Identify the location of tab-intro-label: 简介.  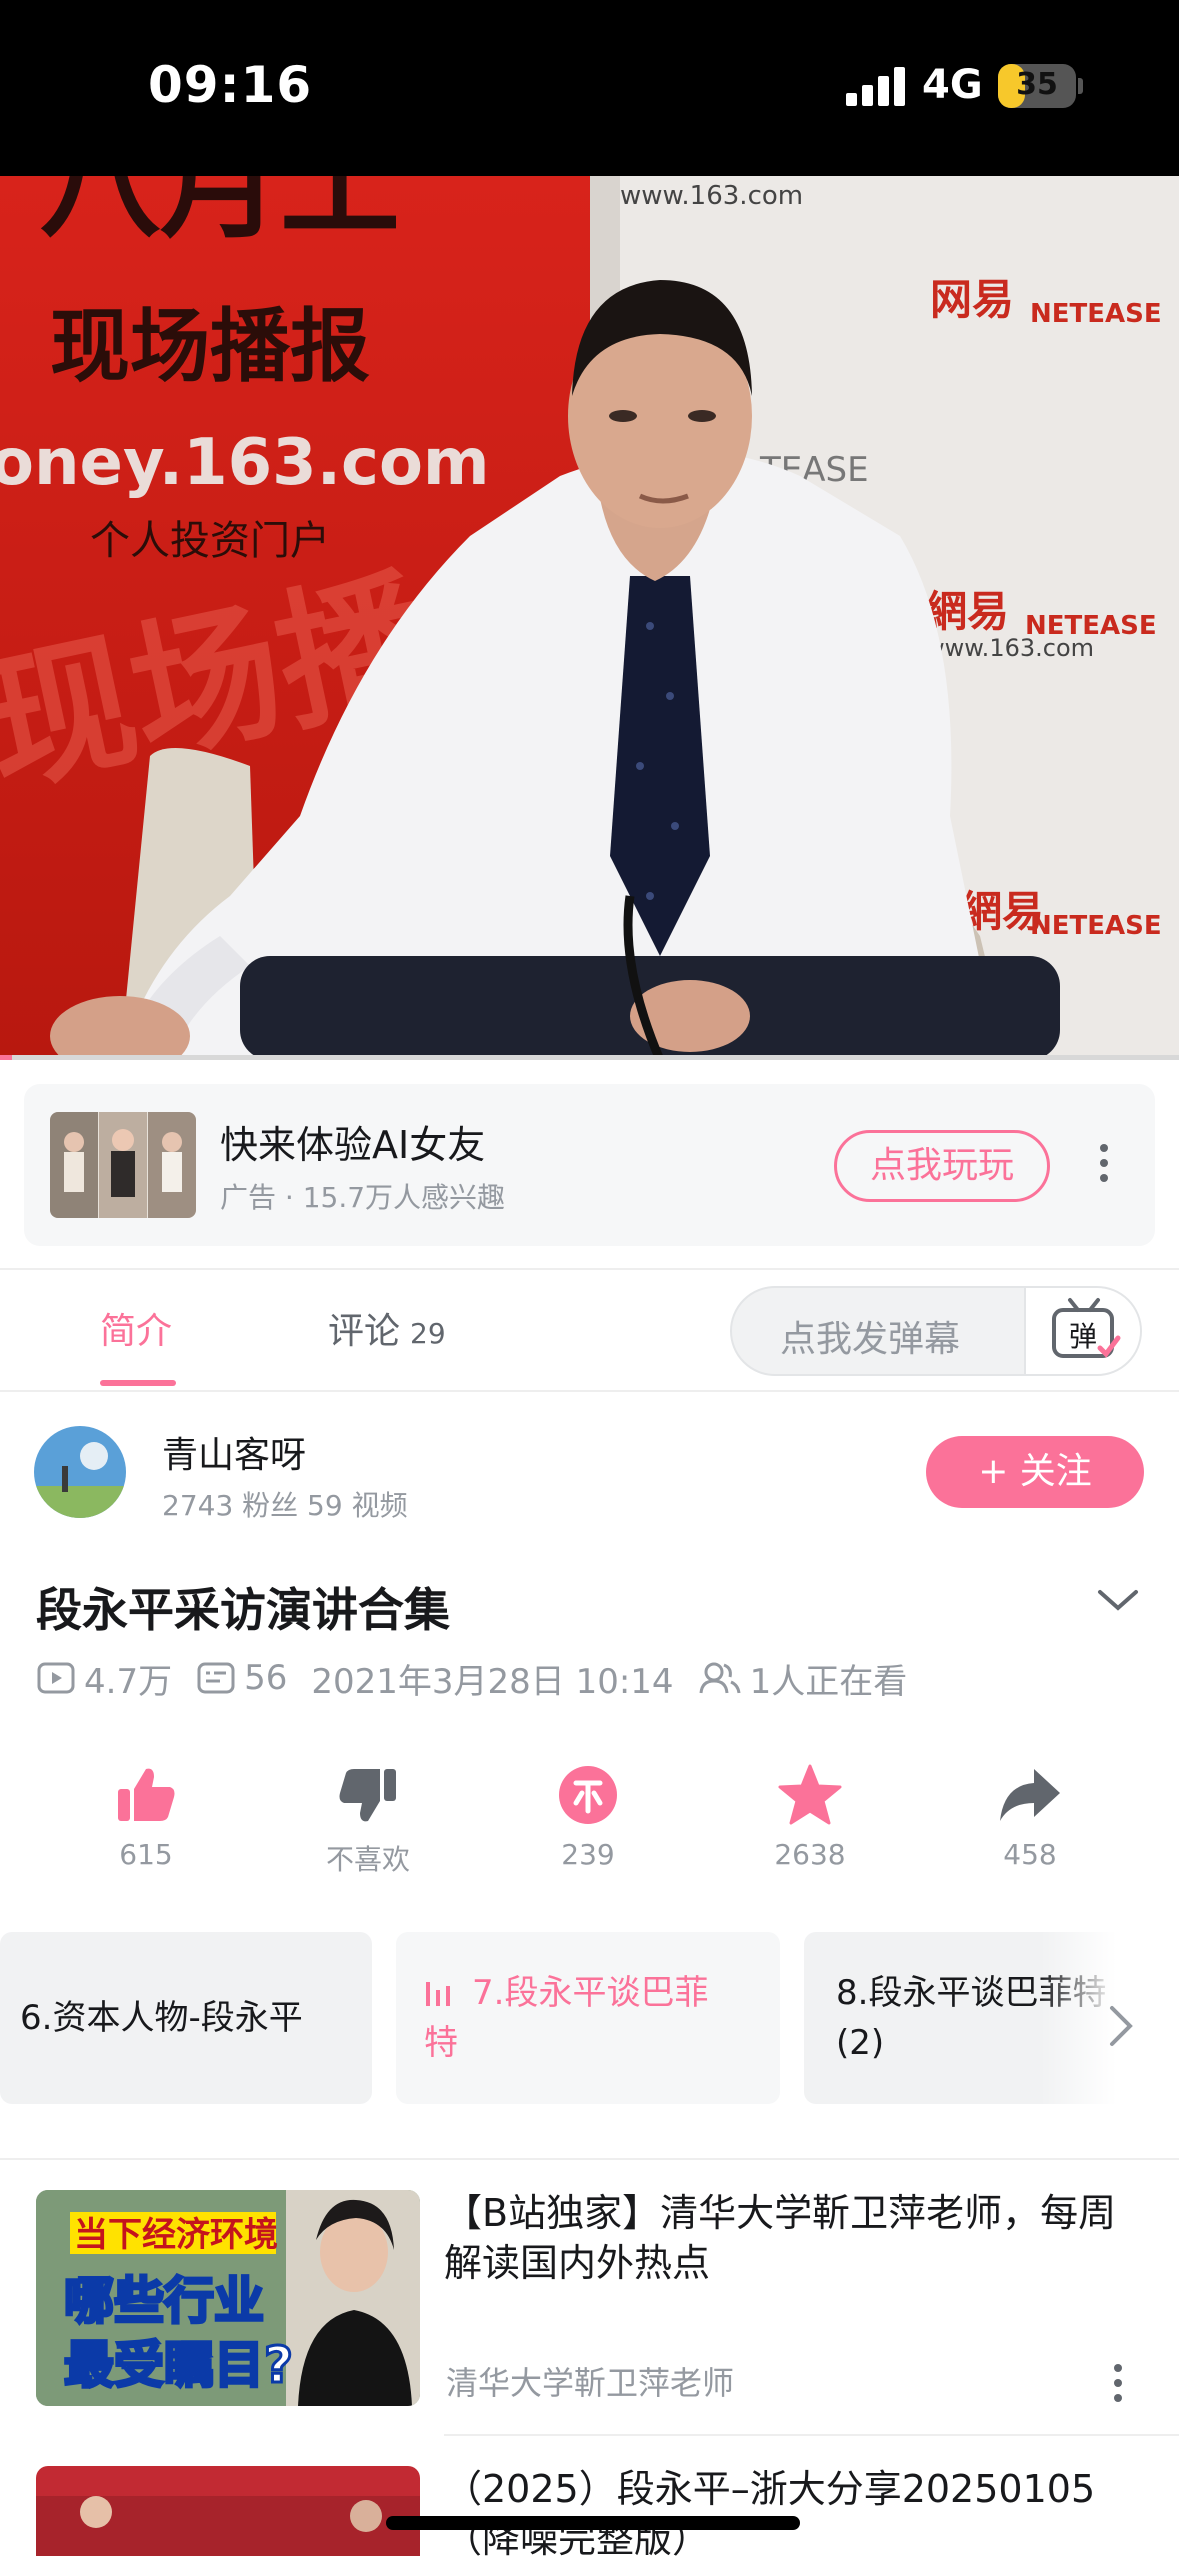
(136, 1331).